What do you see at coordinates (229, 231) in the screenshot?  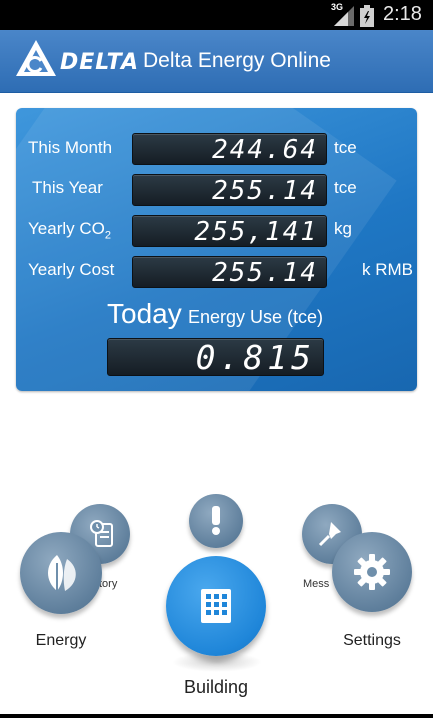 I see `yearly-co2-value: 255,141` at bounding box center [229, 231].